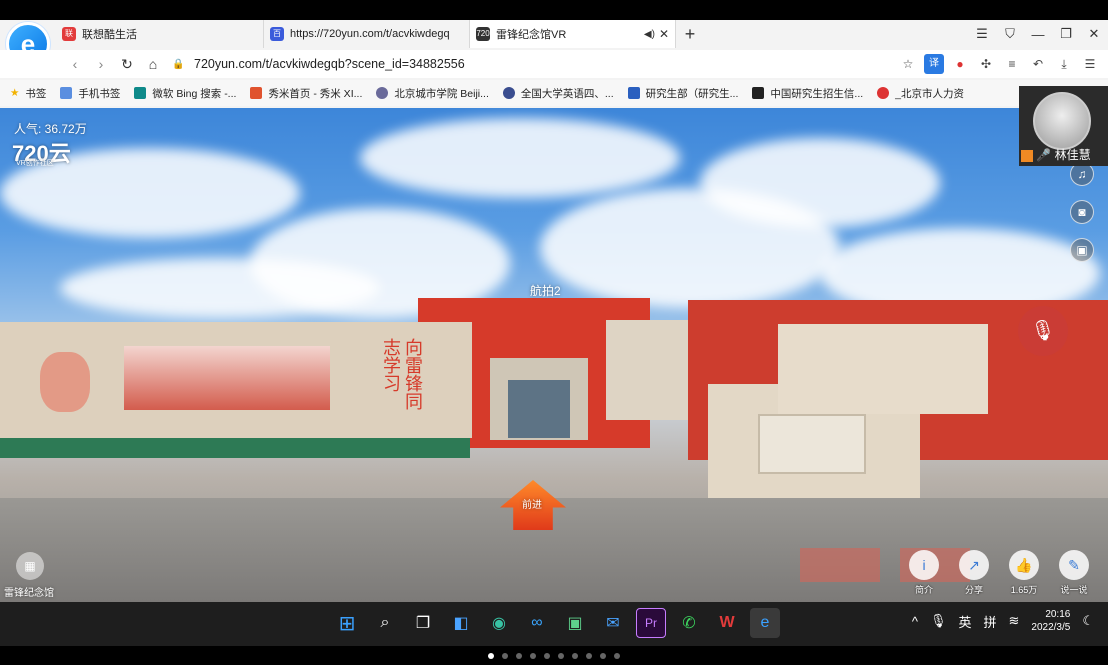  I want to click on time: 20:16, so click(1058, 614).